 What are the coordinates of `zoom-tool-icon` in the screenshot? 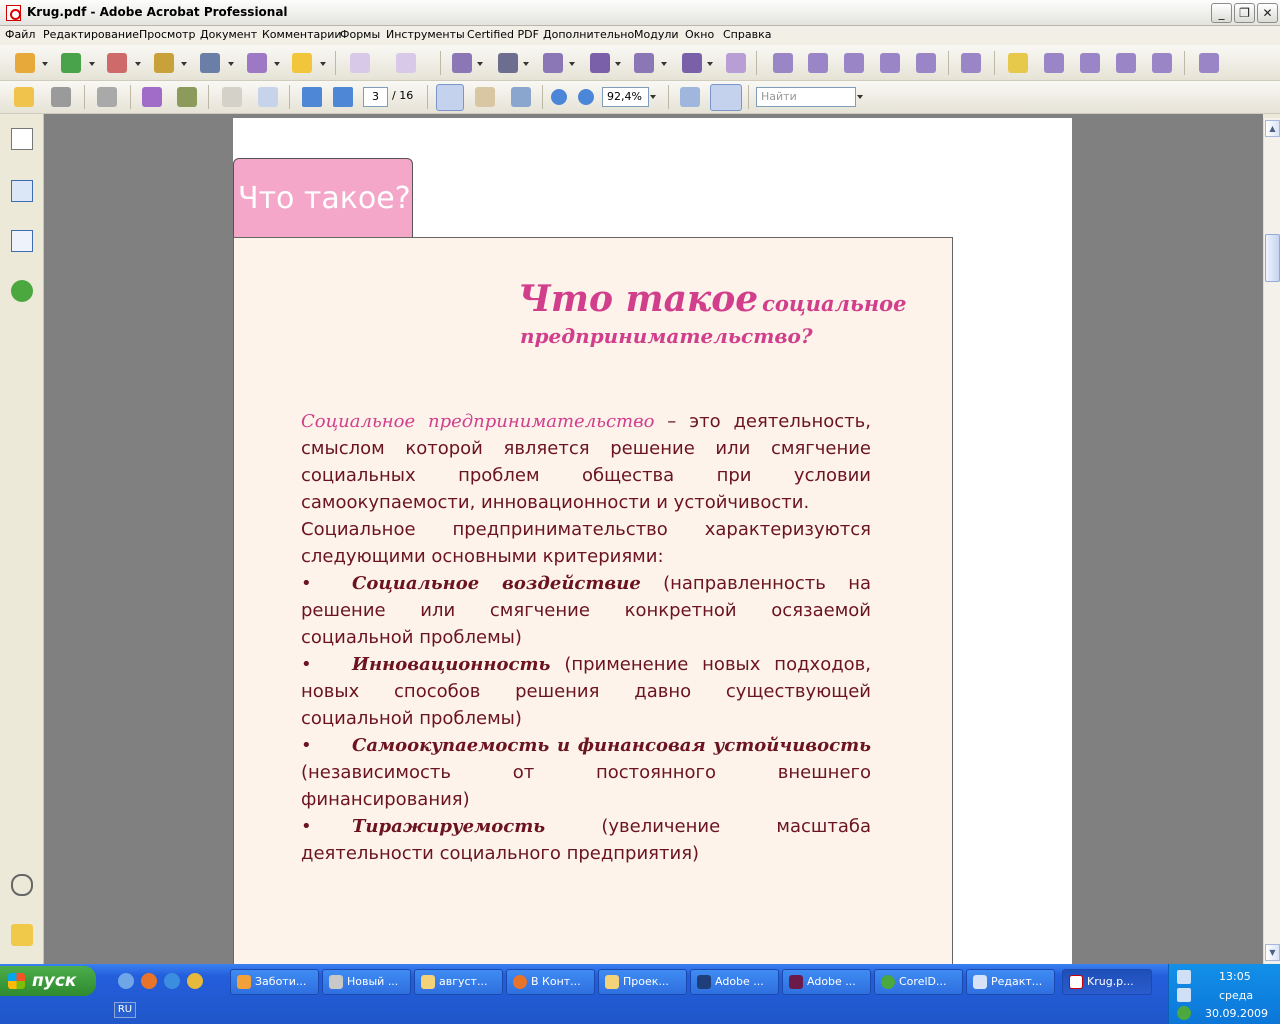 It's located at (521, 97).